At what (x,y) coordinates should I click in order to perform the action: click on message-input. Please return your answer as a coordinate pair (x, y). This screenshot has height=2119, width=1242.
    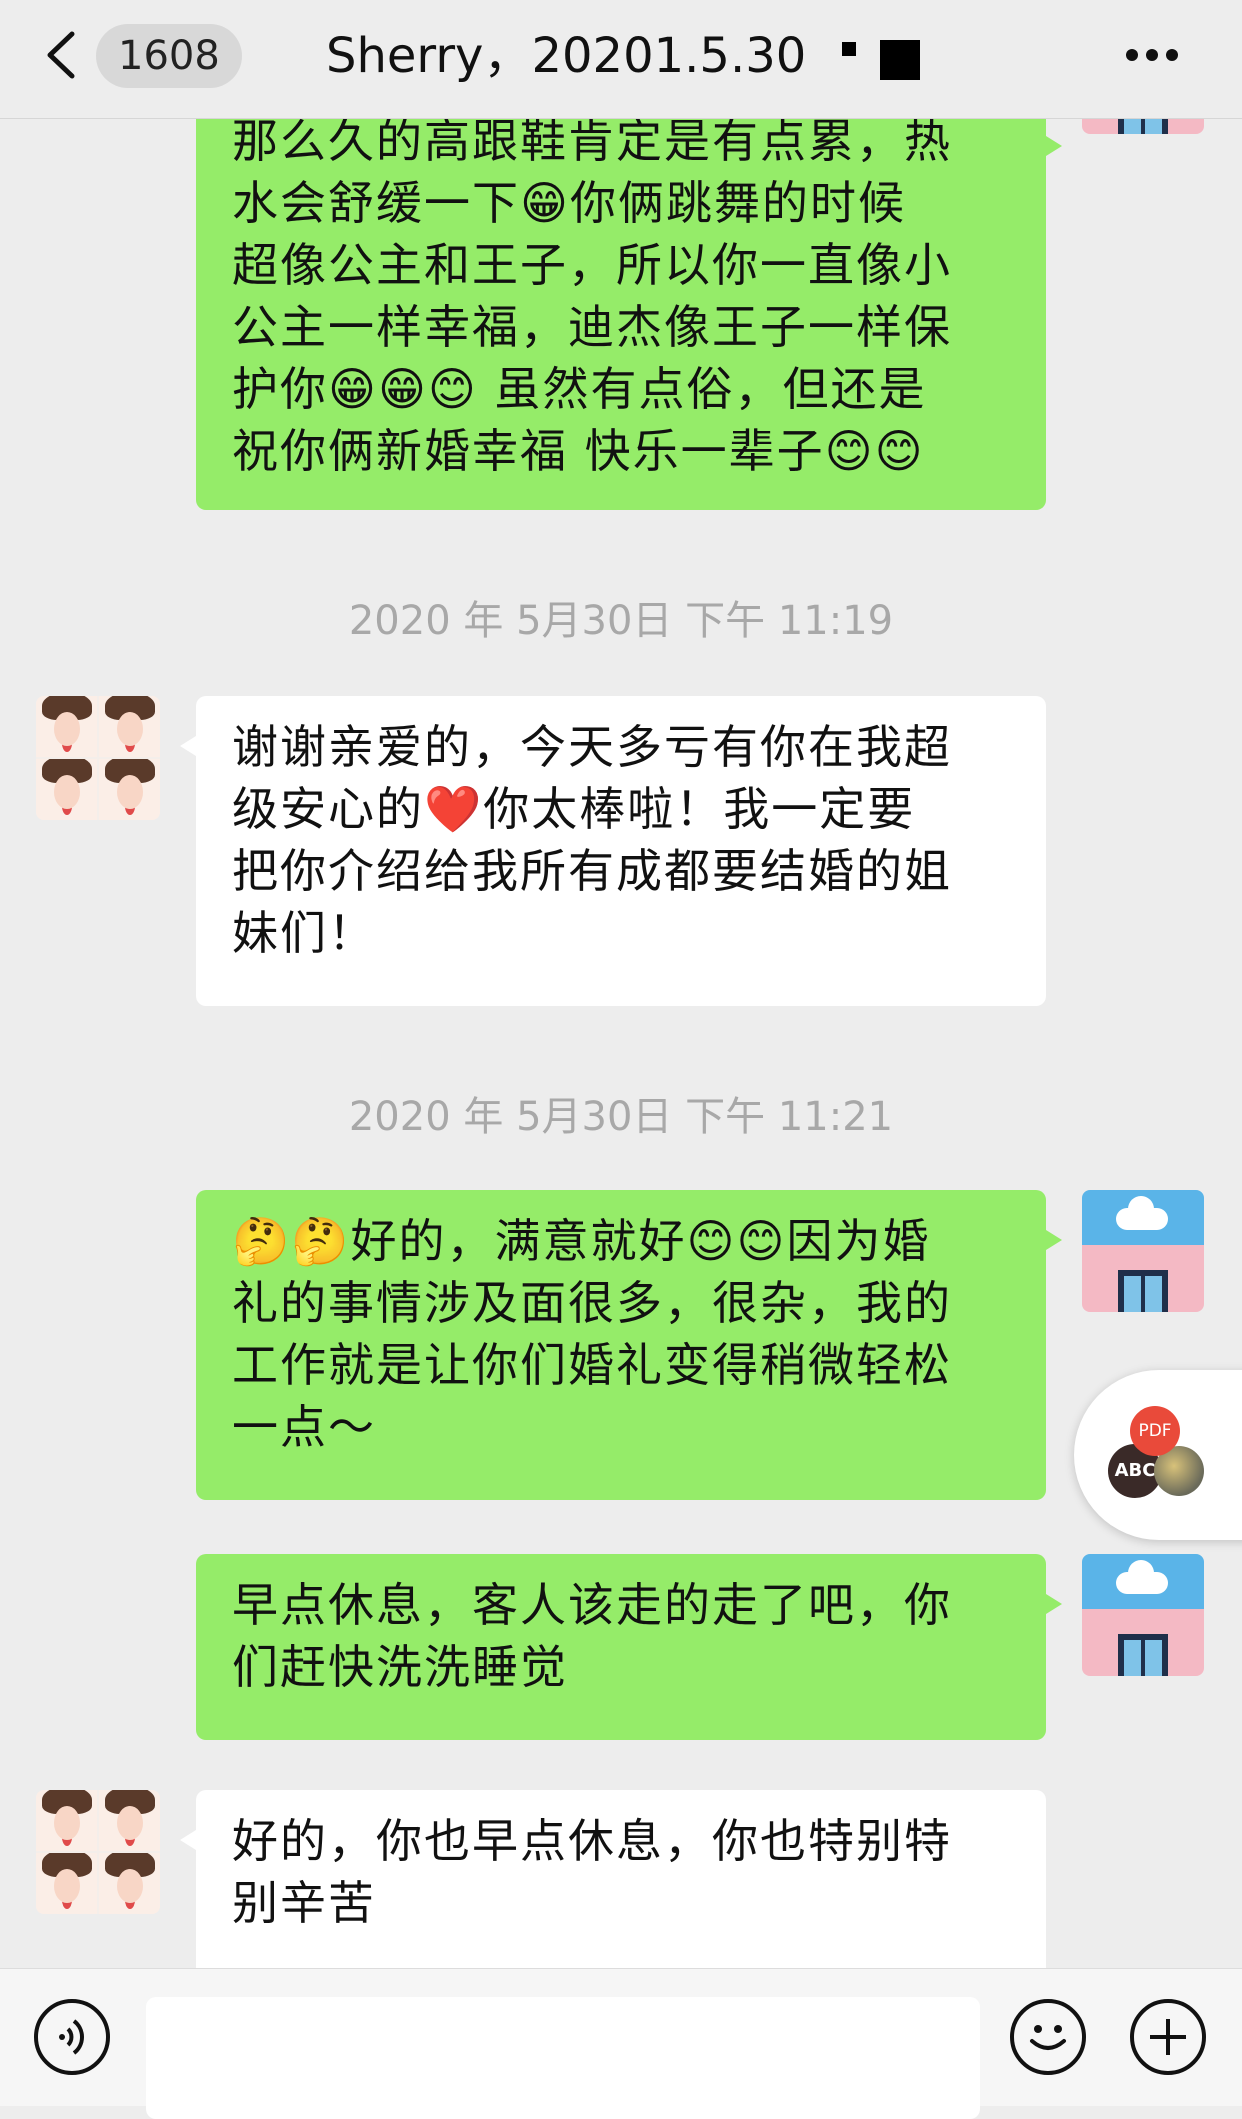
    Looking at the image, I should click on (563, 2058).